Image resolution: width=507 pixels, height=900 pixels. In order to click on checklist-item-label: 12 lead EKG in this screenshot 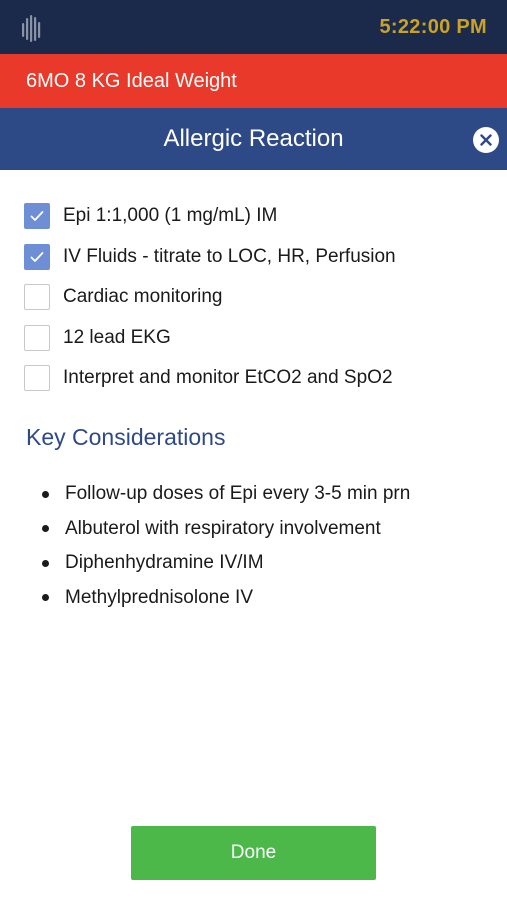, I will do `click(117, 337)`.